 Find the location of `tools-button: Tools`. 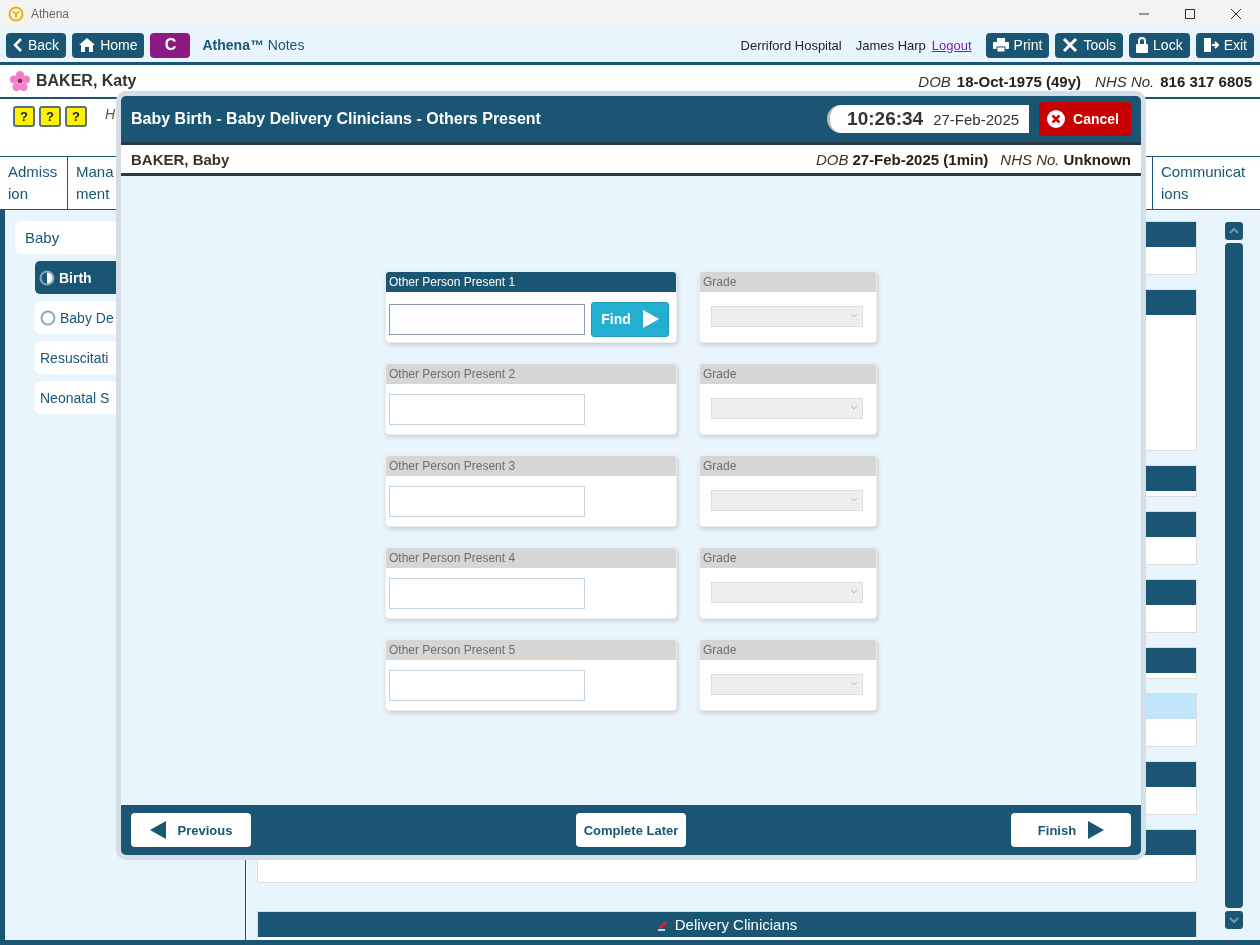

tools-button: Tools is located at coordinates (1089, 45).